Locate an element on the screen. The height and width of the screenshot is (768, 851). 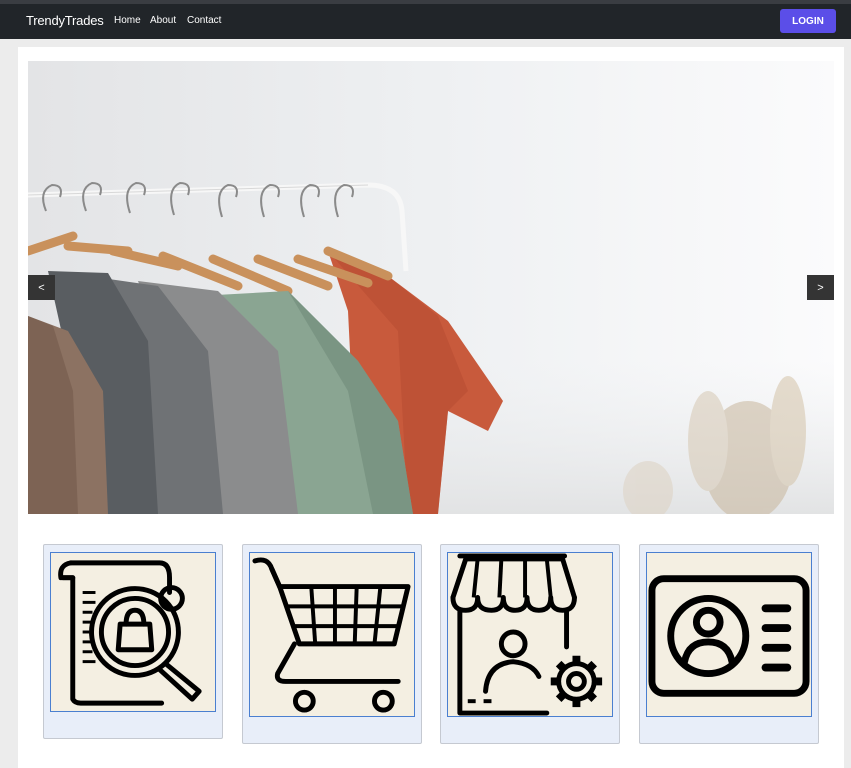
nav-link-home: Home is located at coordinates (127, 20).